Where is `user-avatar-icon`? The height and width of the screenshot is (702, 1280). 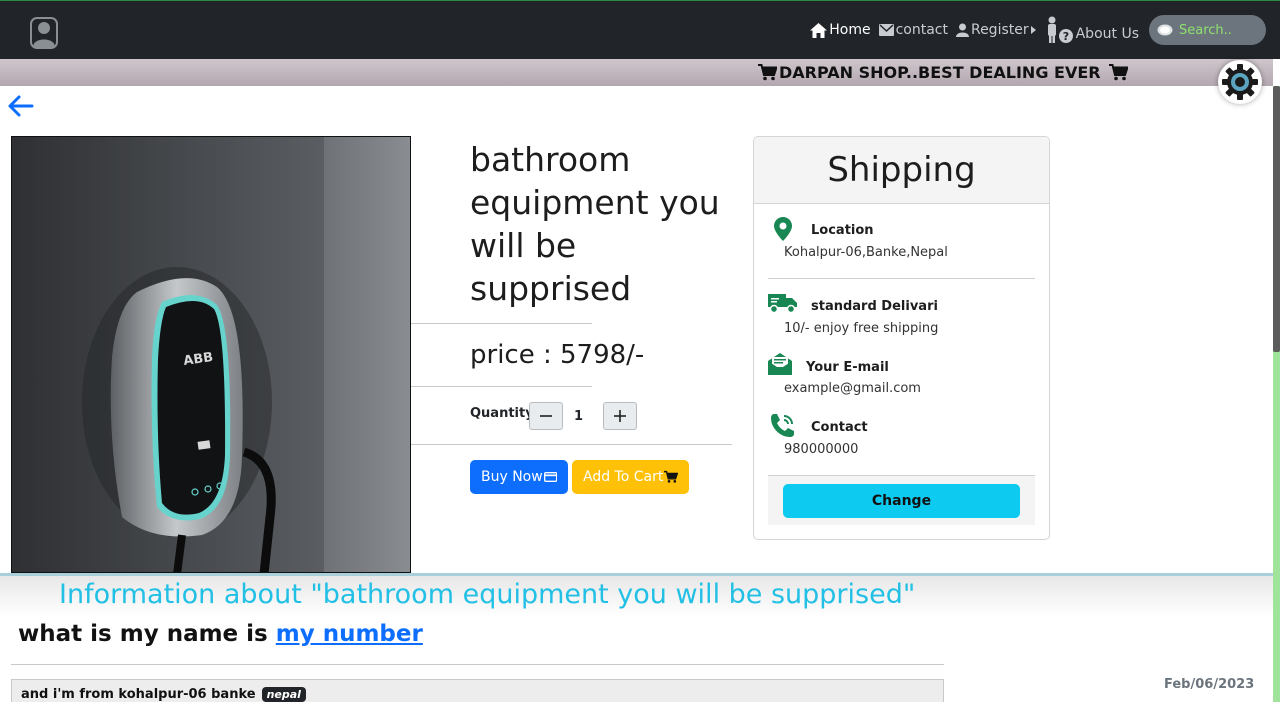
user-avatar-icon is located at coordinates (44, 33).